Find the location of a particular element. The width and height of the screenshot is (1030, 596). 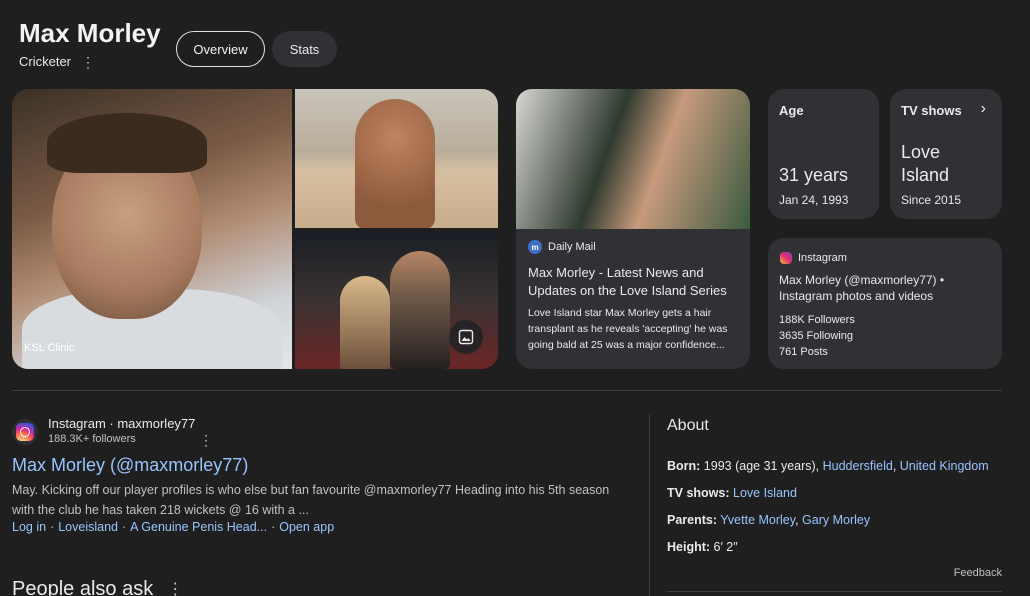

born-link-huddersfield: Huddersfield is located at coordinates (858, 466).